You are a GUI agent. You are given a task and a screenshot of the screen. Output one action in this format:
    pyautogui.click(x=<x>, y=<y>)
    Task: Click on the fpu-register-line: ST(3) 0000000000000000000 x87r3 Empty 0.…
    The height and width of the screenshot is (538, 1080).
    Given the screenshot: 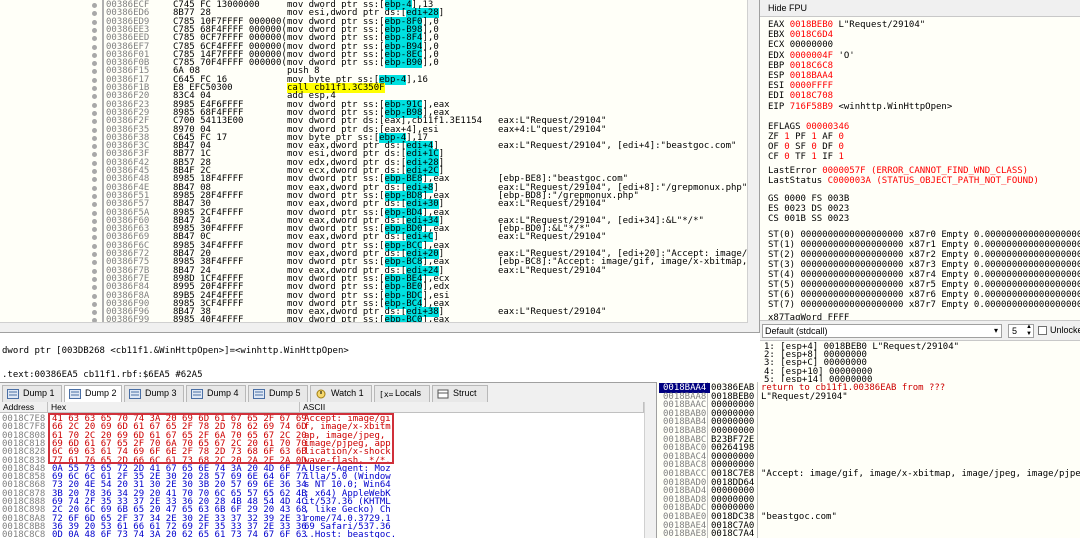 What is the action you would take?
    pyautogui.click(x=924, y=265)
    